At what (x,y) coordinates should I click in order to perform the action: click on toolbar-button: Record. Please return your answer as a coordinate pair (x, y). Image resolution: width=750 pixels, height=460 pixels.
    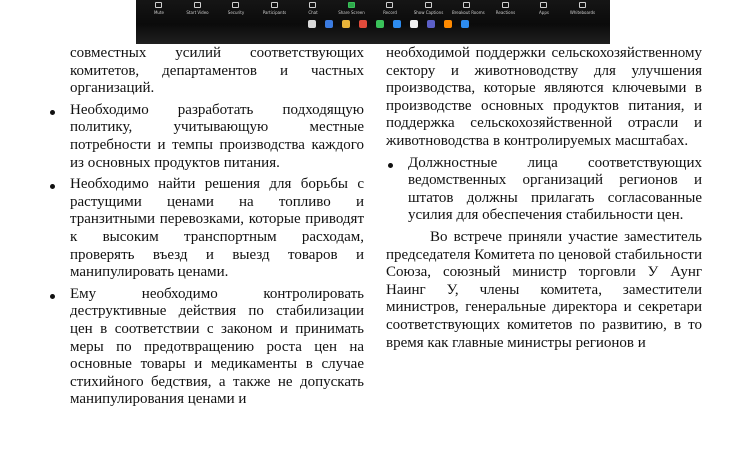
    Looking at the image, I should click on (390, 10).